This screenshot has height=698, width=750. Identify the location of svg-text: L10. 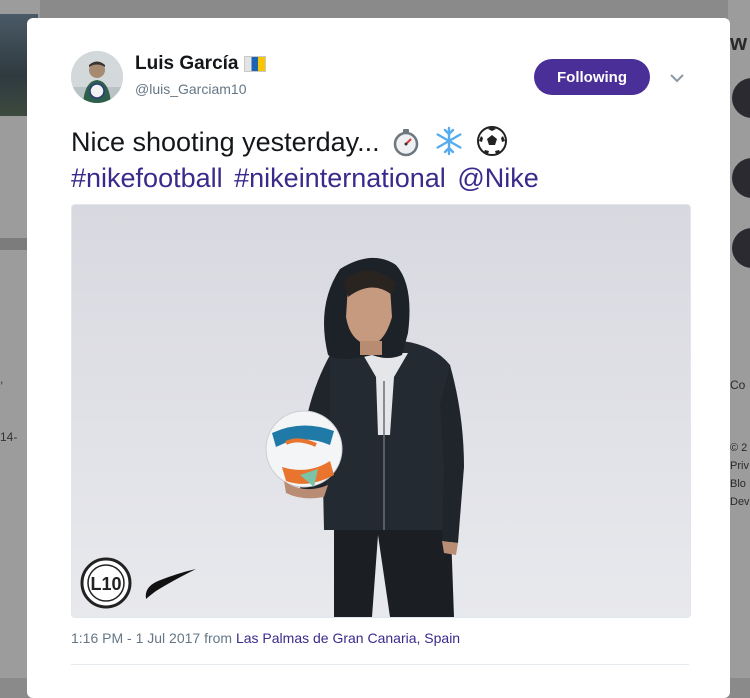
(105, 584).